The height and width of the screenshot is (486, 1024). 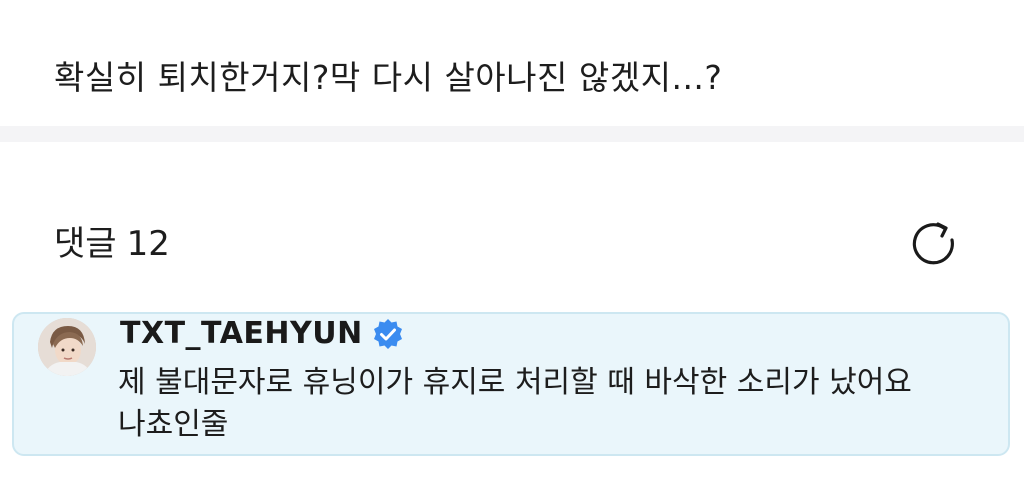 I want to click on comment-line: 나쵸인줄, so click(x=173, y=424).